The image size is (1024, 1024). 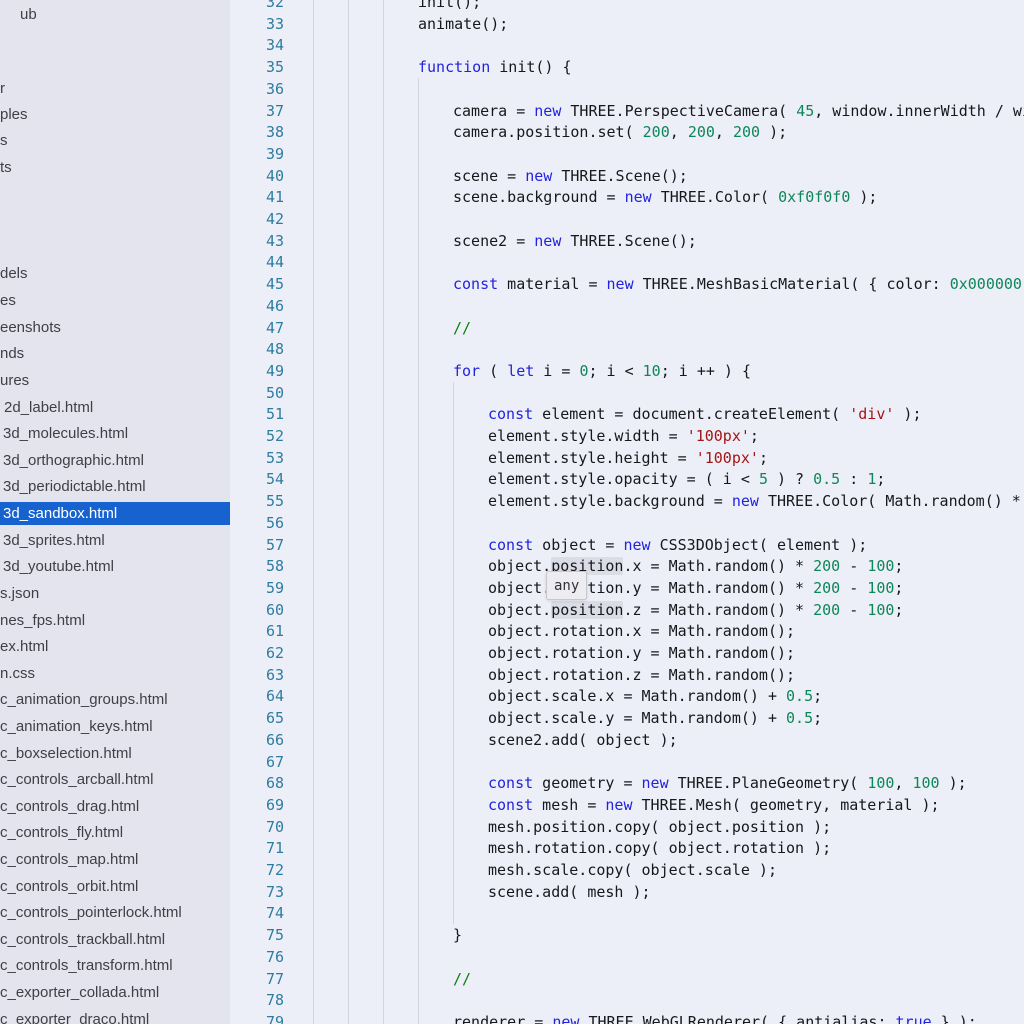 I want to click on line-number: 65, so click(x=257, y=718).